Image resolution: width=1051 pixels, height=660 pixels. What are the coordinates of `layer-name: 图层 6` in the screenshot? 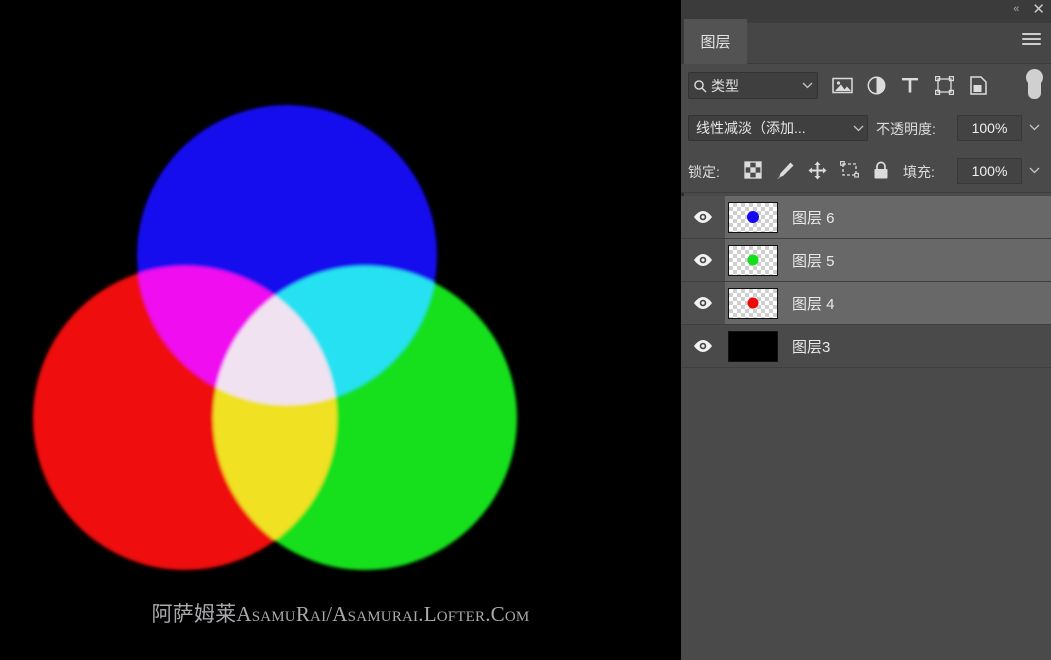 It's located at (813, 218).